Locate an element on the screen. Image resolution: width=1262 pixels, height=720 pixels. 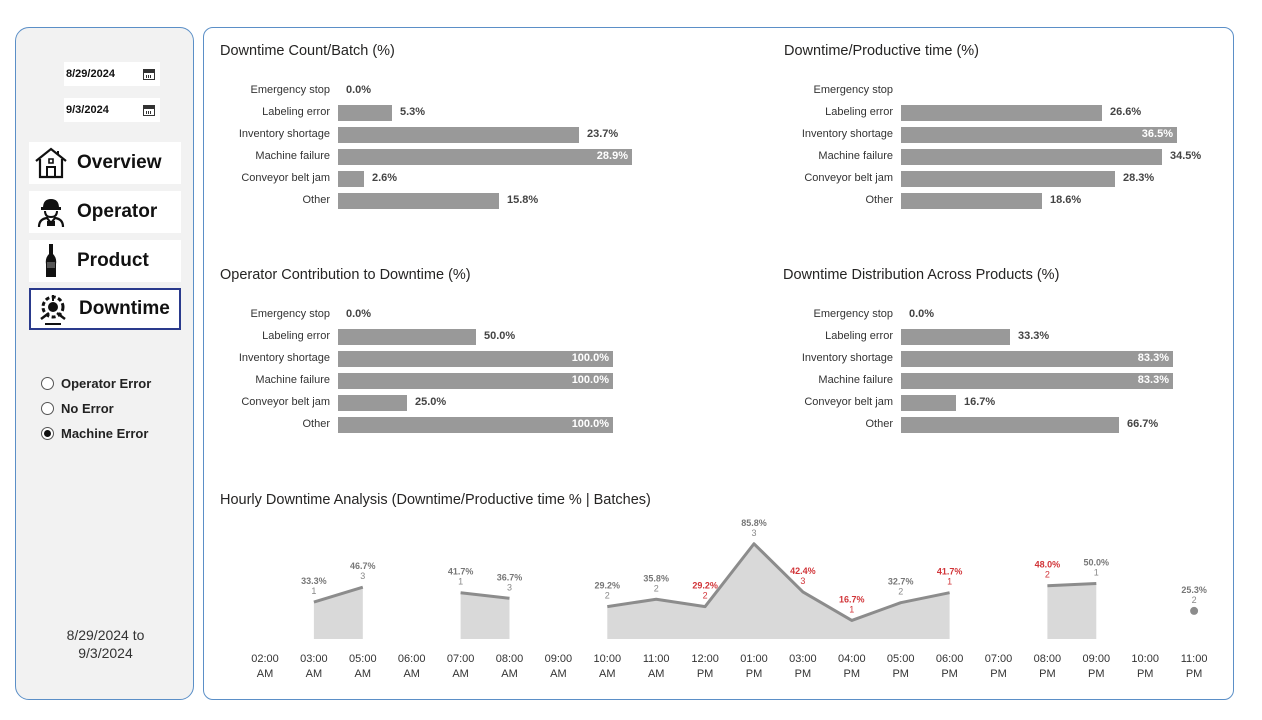
hourly-value-label: 85.8% is located at coordinates (754, 523).